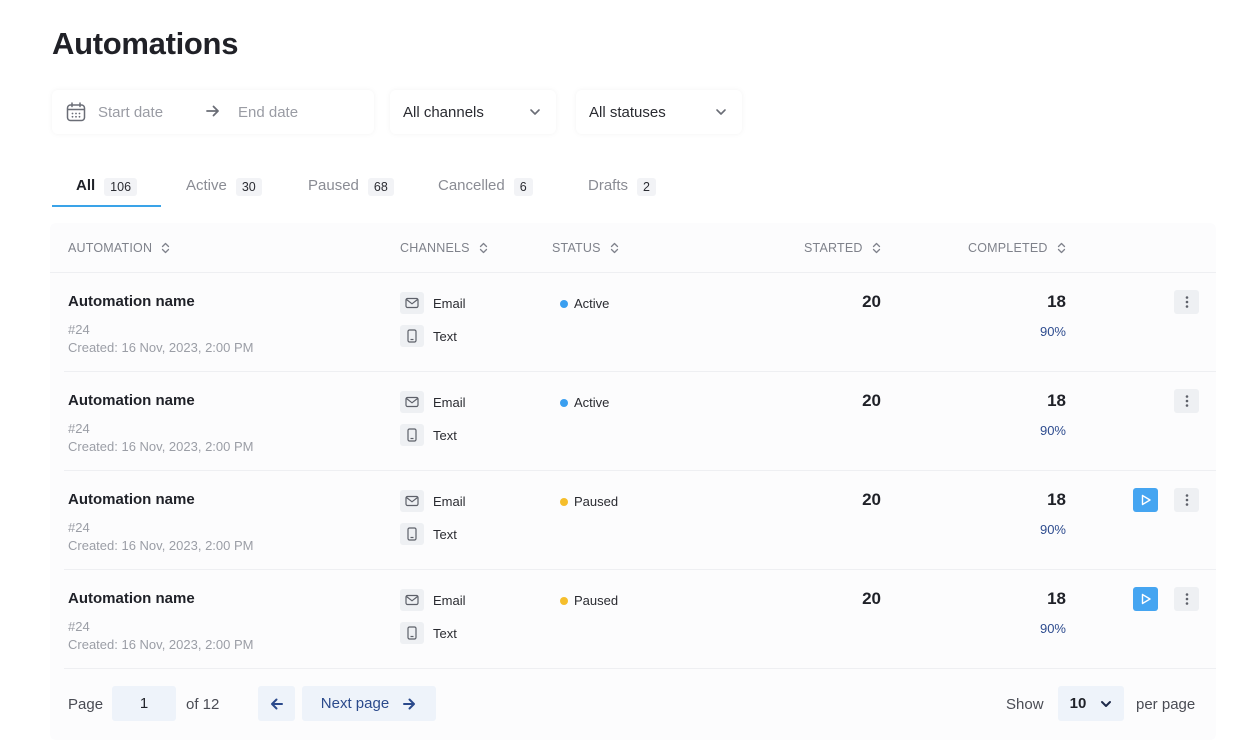 Image resolution: width=1251 pixels, height=740 pixels. What do you see at coordinates (1166, 704) in the screenshot?
I see `per-page-label: per page` at bounding box center [1166, 704].